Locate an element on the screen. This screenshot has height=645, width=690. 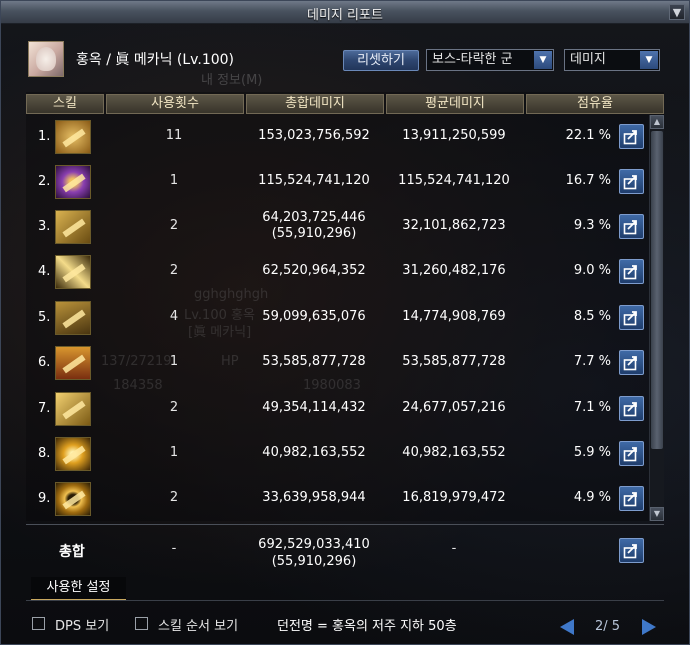
row-average-damage: 14,774,908,769 is located at coordinates (454, 316).